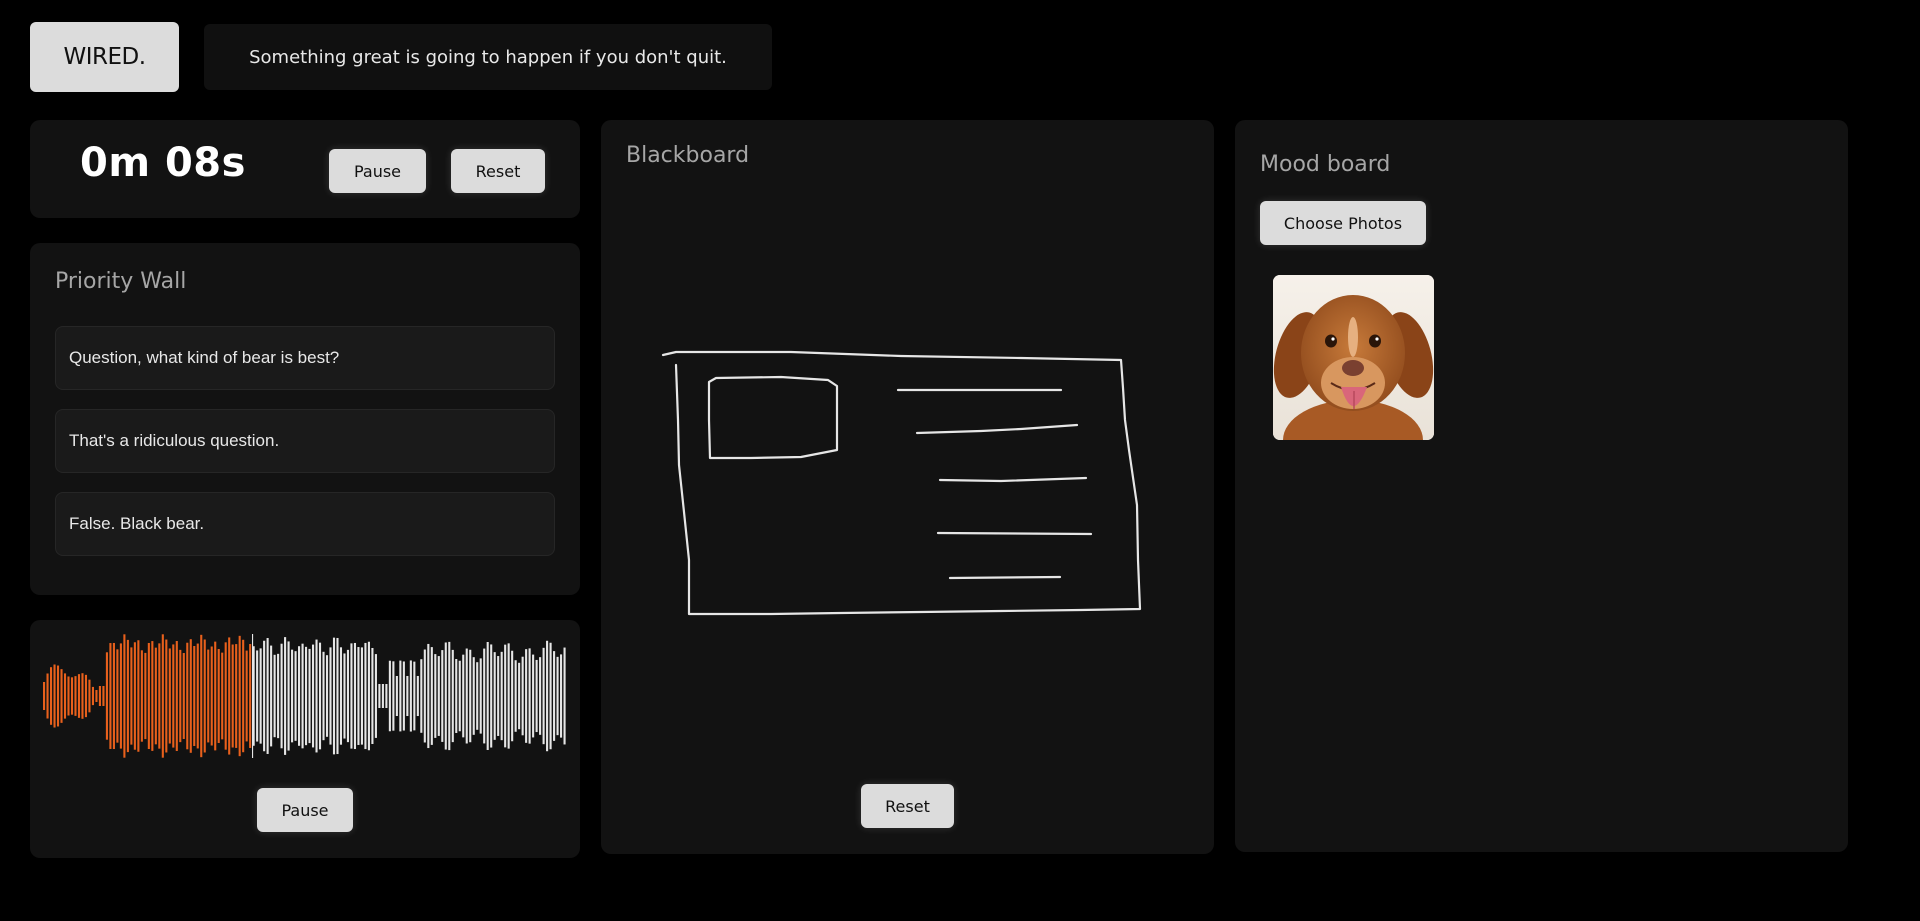  I want to click on timer-pause-button: Pause, so click(377, 171).